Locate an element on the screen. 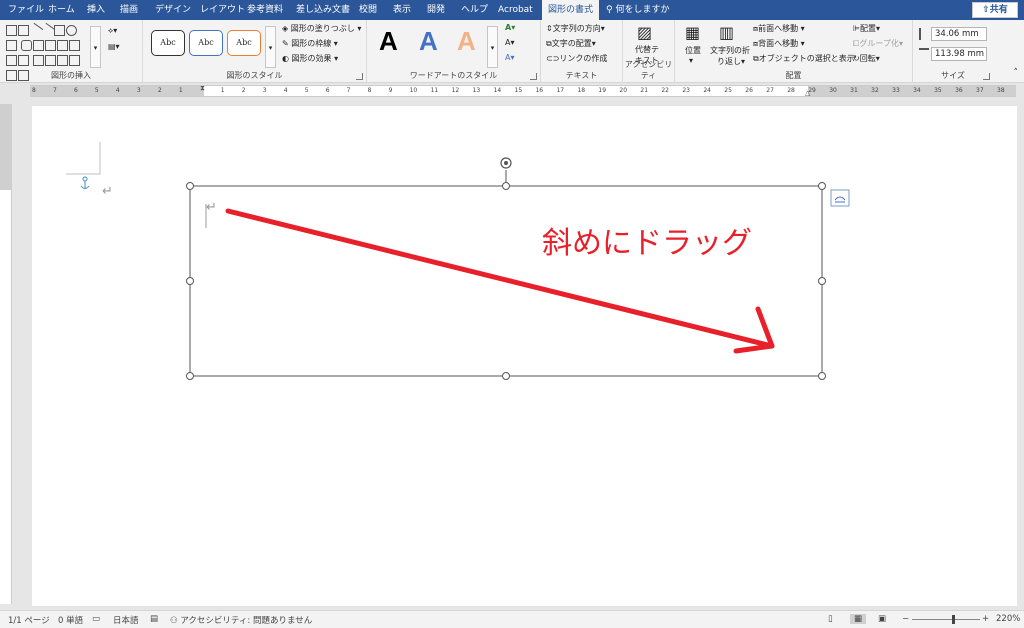  send-backward-button: ⧈背面へ移動 ▾ is located at coordinates (779, 43).